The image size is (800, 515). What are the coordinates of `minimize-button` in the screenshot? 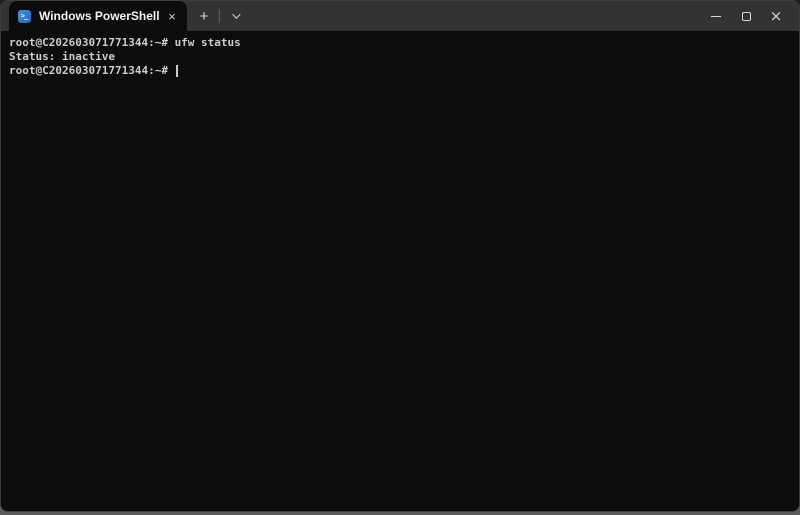 It's located at (716, 16).